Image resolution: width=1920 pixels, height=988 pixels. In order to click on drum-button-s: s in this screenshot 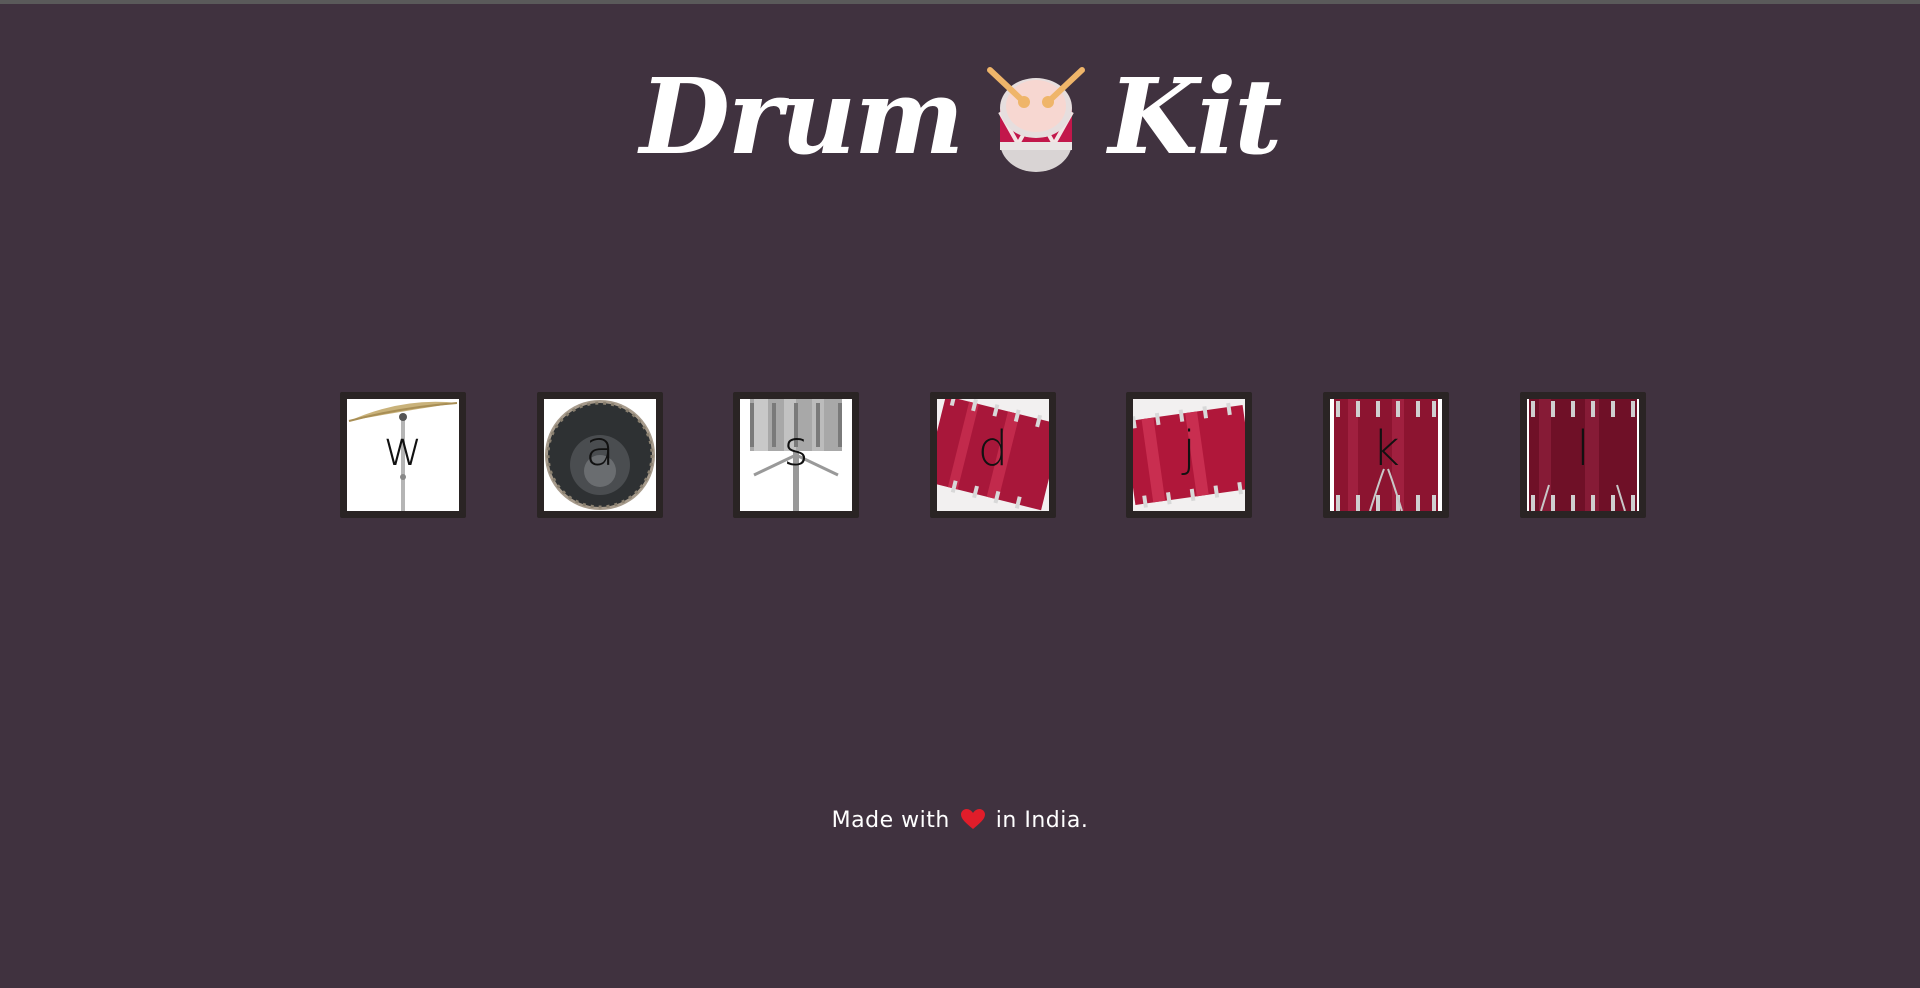, I will do `click(796, 455)`.